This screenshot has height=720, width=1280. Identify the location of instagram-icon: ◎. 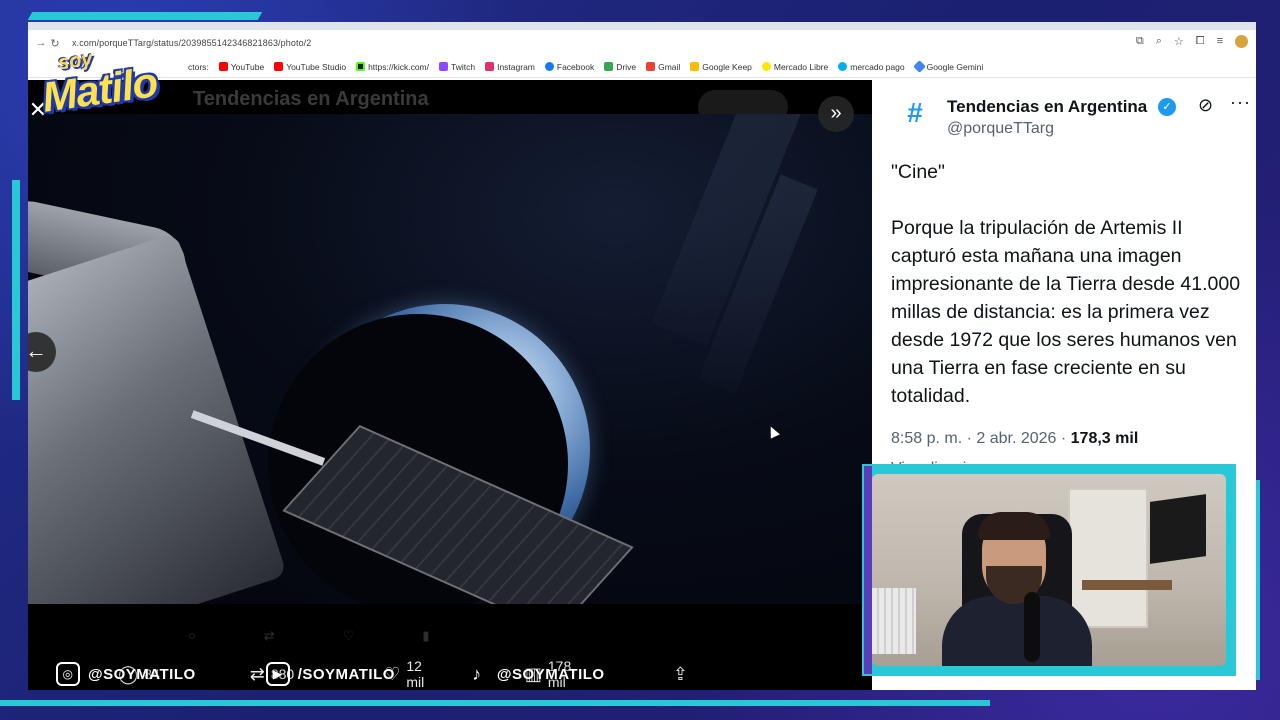
(68, 674).